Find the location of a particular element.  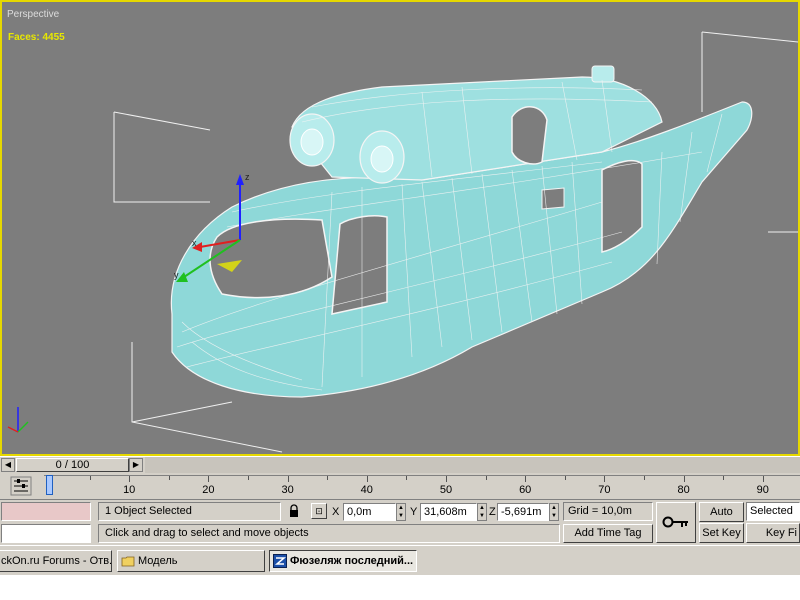

y-coordinate-field: 31,608m is located at coordinates (448, 512).